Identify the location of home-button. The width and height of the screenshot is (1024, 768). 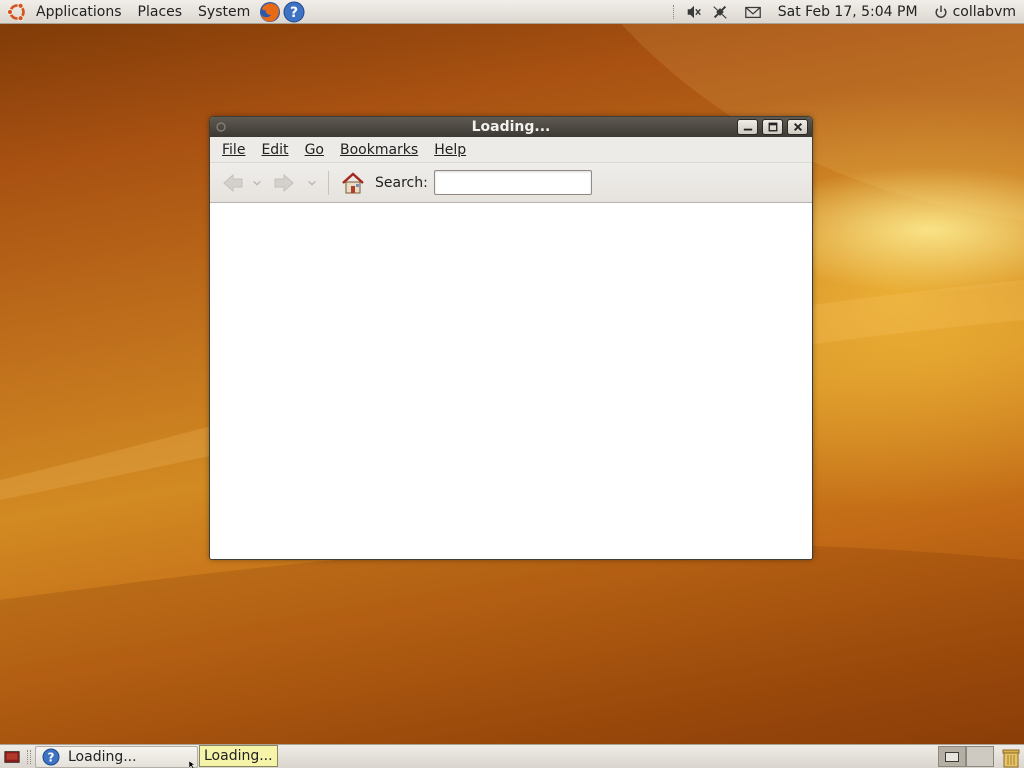
(353, 183).